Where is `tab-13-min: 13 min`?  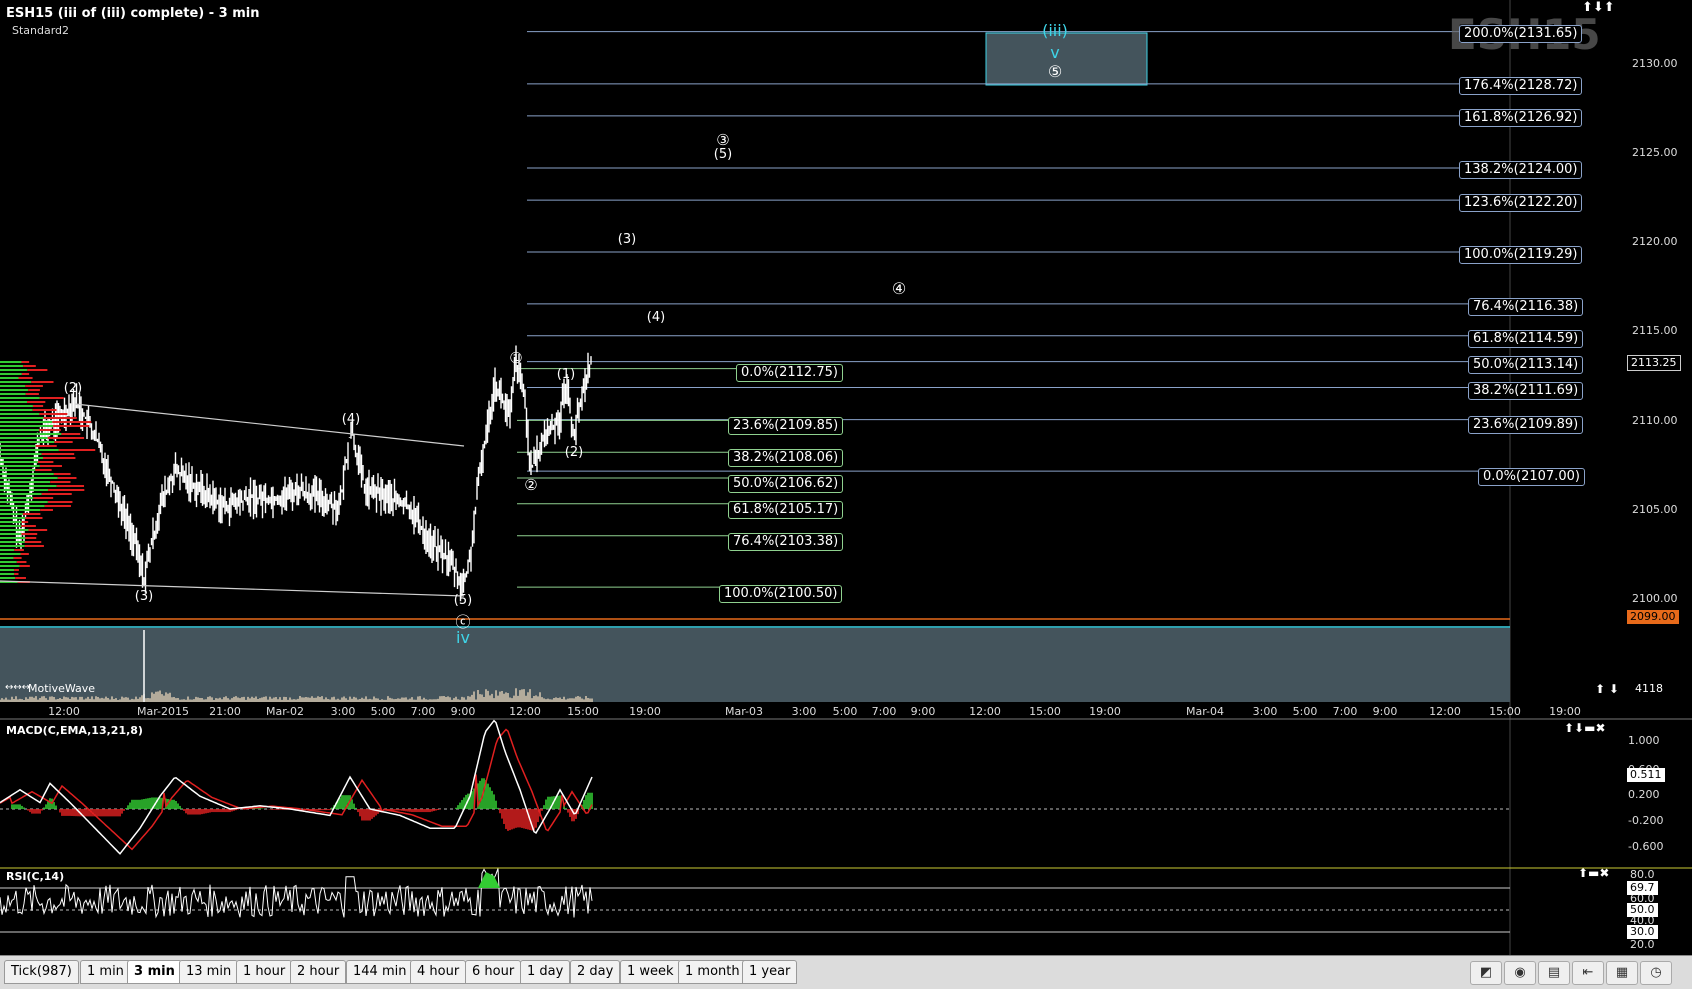 tab-13-min: 13 min is located at coordinates (209, 972).